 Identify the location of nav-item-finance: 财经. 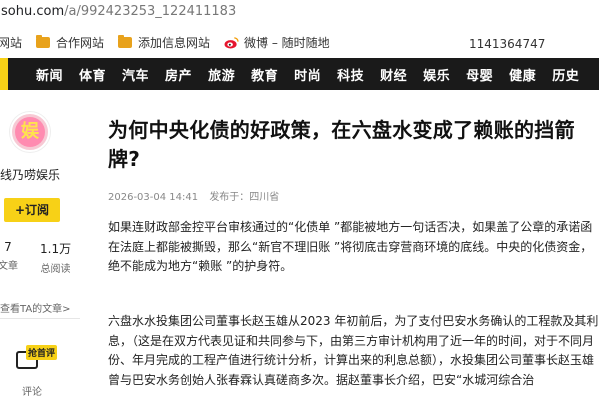
(393, 74).